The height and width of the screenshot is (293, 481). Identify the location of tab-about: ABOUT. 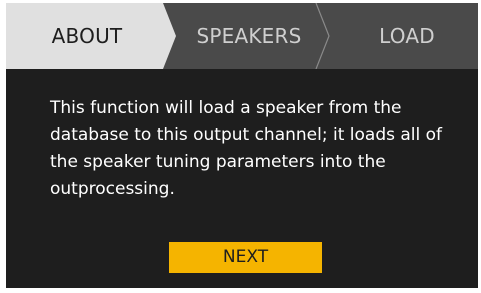
(87, 36).